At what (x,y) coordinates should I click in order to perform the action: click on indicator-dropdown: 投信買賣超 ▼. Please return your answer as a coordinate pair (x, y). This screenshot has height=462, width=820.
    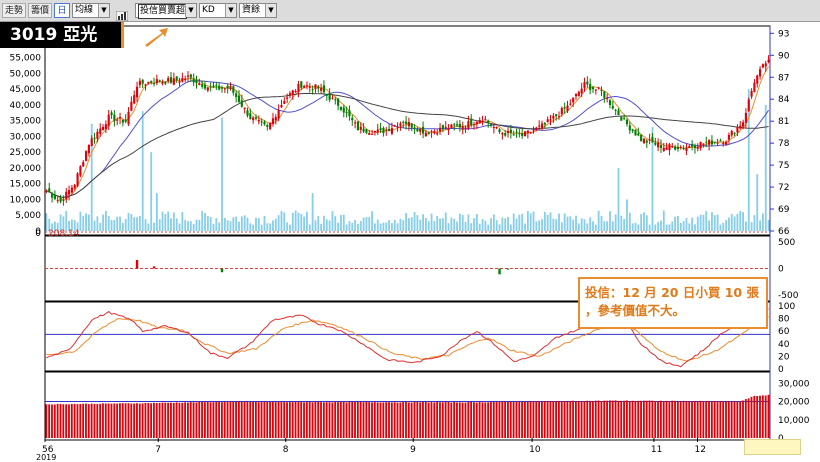
    Looking at the image, I should click on (166, 11).